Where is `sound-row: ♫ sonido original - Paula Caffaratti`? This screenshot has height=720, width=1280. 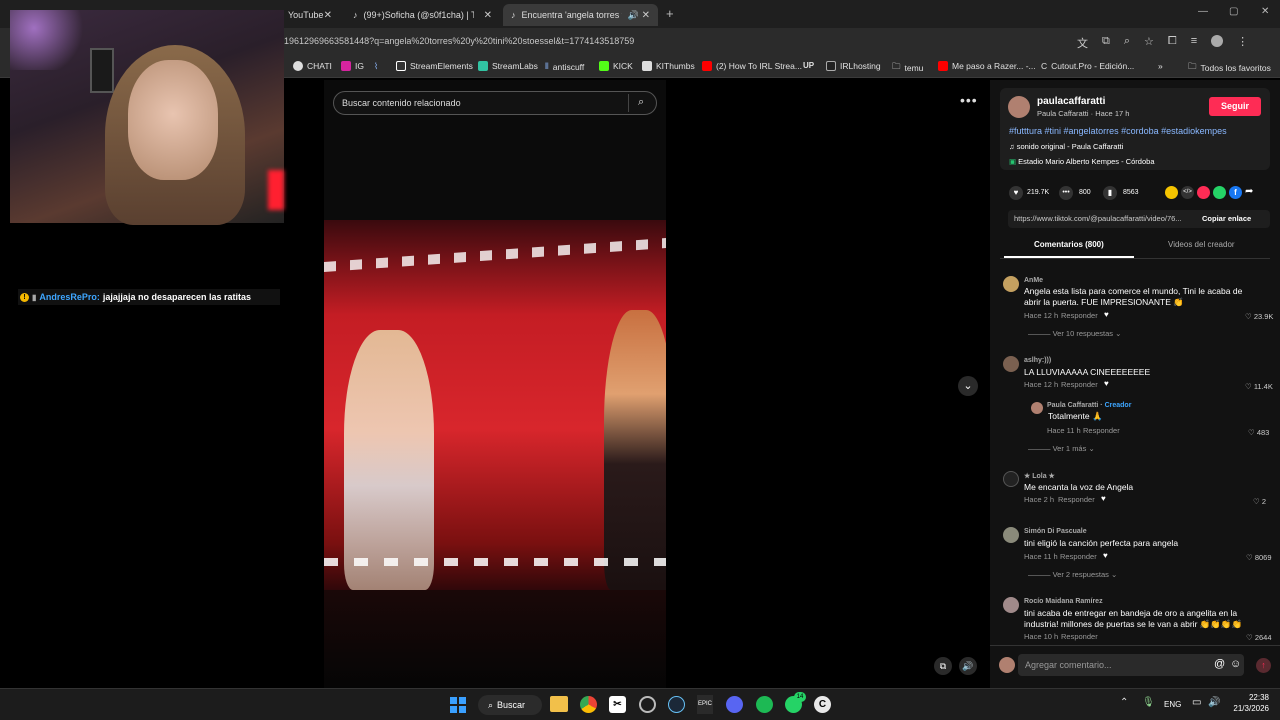
sound-row: ♫ sonido original - Paula Caffaratti is located at coordinates (1066, 146).